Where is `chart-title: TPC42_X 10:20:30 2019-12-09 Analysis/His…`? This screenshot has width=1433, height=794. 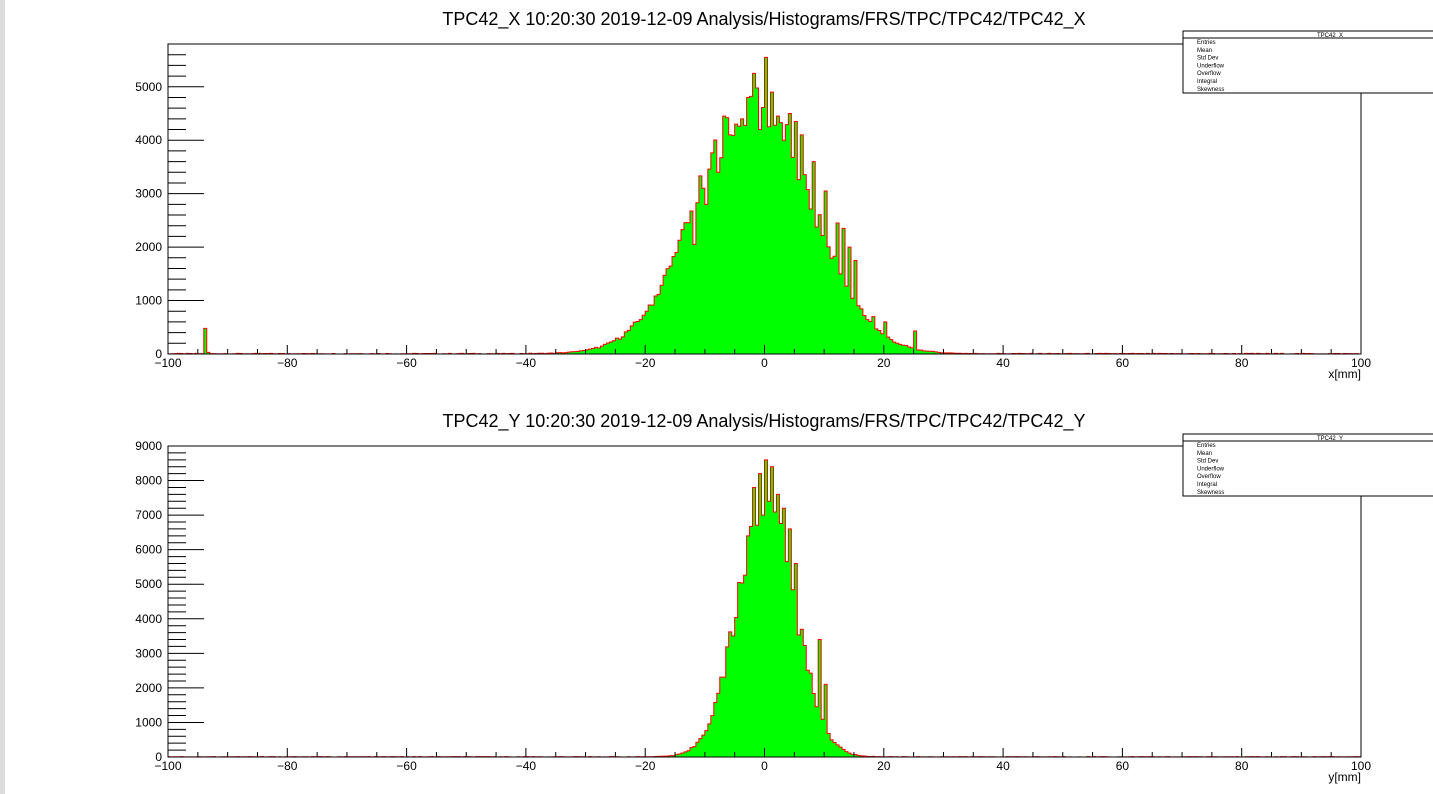
chart-title: TPC42_X 10:20:30 2019-12-09 Analysis/His… is located at coordinates (763, 19).